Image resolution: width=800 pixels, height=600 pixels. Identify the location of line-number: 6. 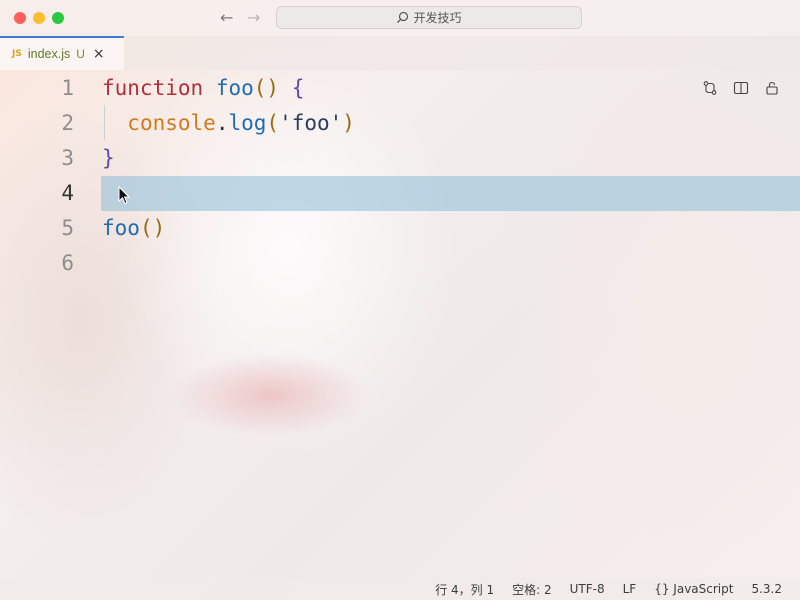
(67, 263).